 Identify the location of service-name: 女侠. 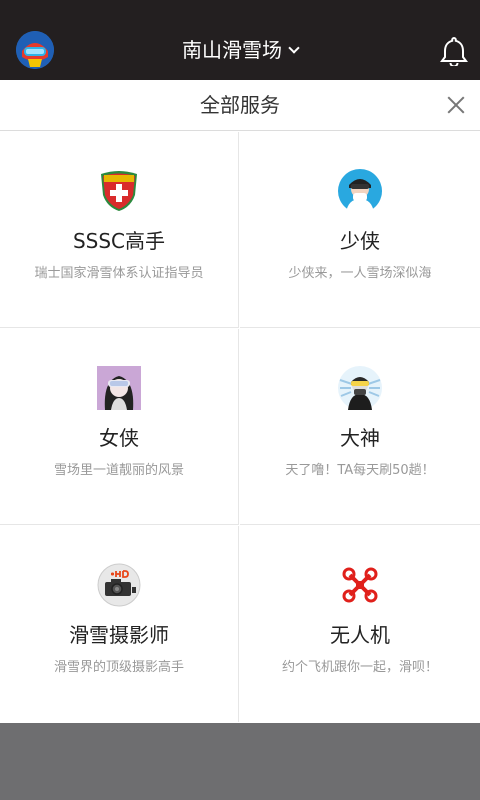
(119, 438).